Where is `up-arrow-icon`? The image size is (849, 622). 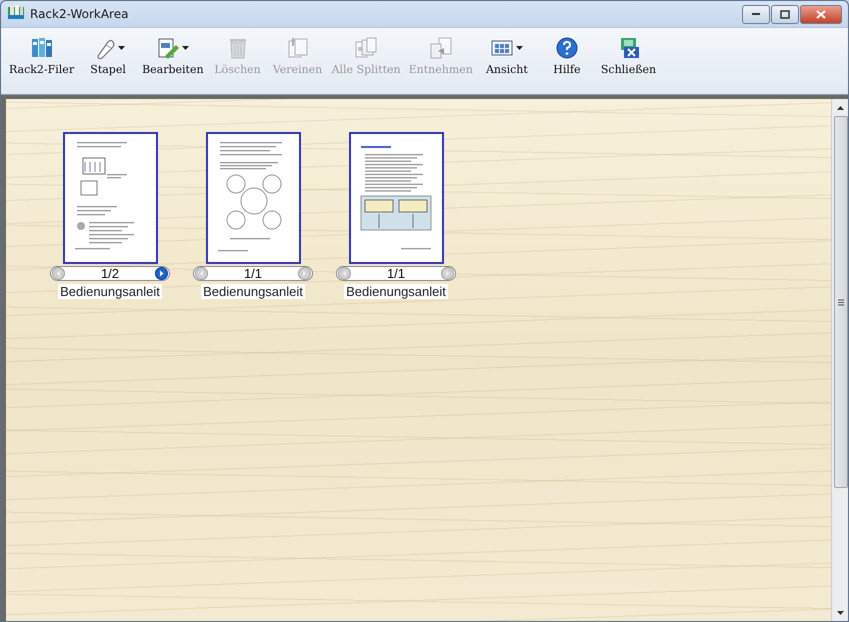
up-arrow-icon is located at coordinates (840, 108).